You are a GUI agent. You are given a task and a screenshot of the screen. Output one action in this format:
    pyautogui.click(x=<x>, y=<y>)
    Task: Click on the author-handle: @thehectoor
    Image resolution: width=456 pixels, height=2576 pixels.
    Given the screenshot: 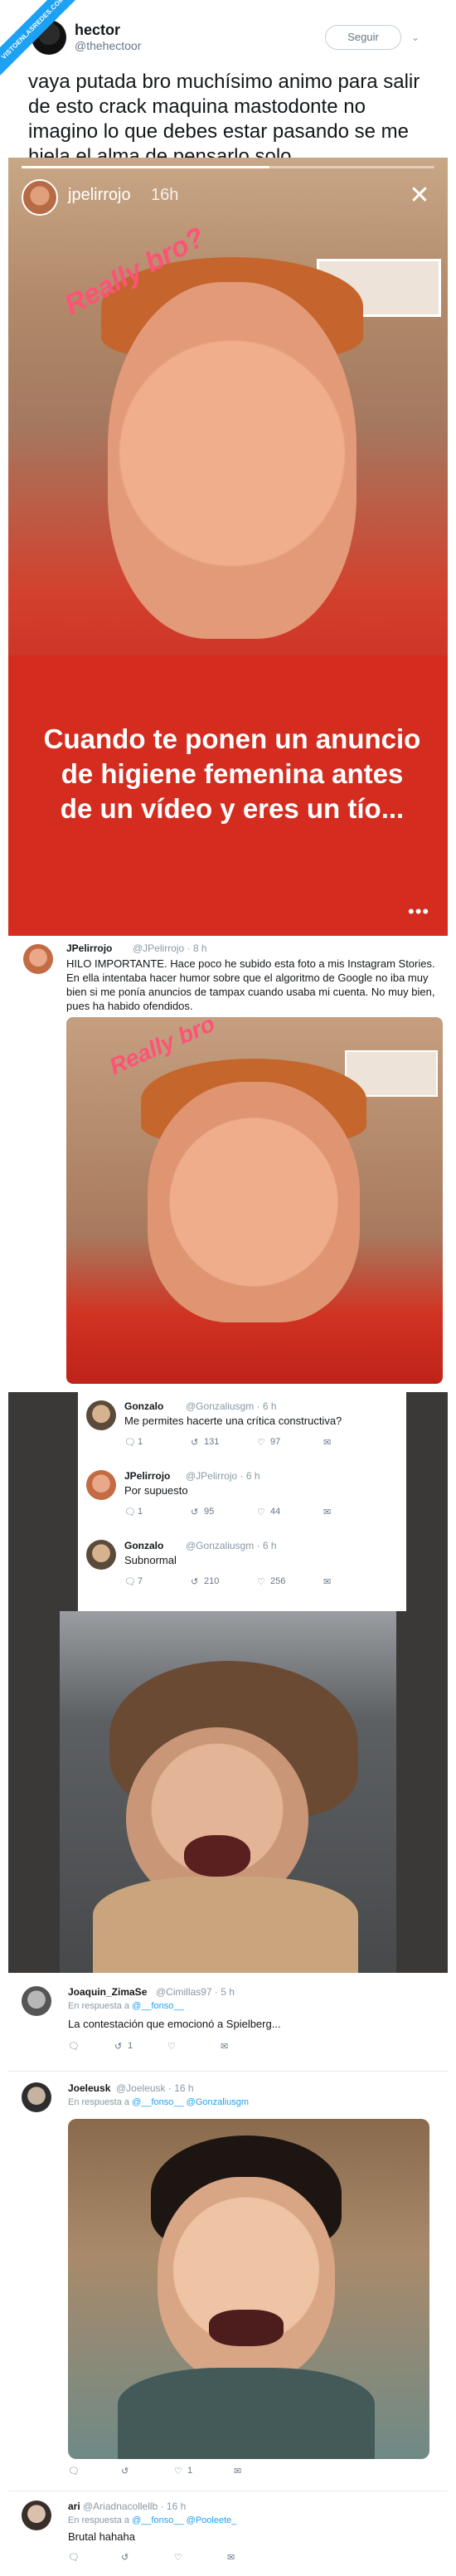 What is the action you would take?
    pyautogui.click(x=108, y=45)
    